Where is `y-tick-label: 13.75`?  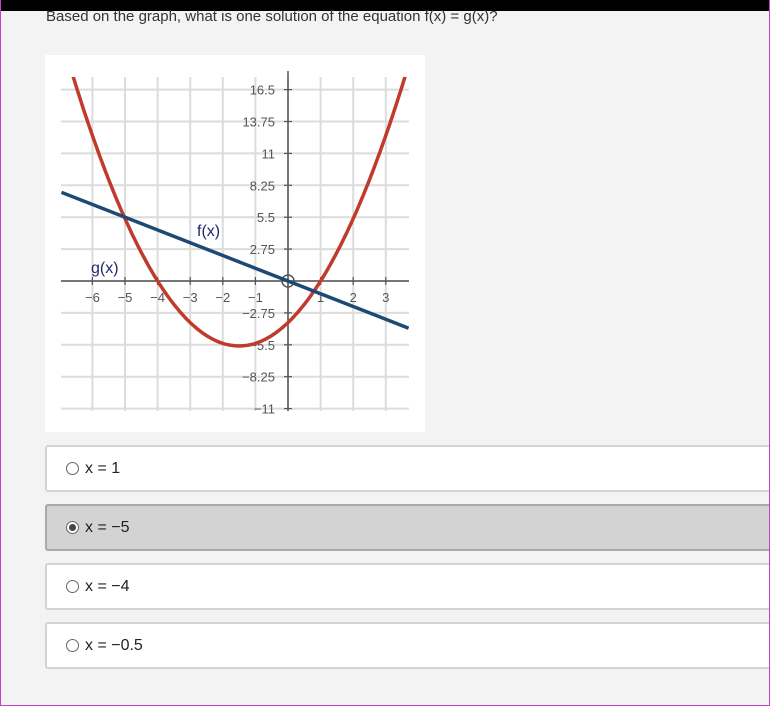
y-tick-label: 13.75 is located at coordinates (258, 122).